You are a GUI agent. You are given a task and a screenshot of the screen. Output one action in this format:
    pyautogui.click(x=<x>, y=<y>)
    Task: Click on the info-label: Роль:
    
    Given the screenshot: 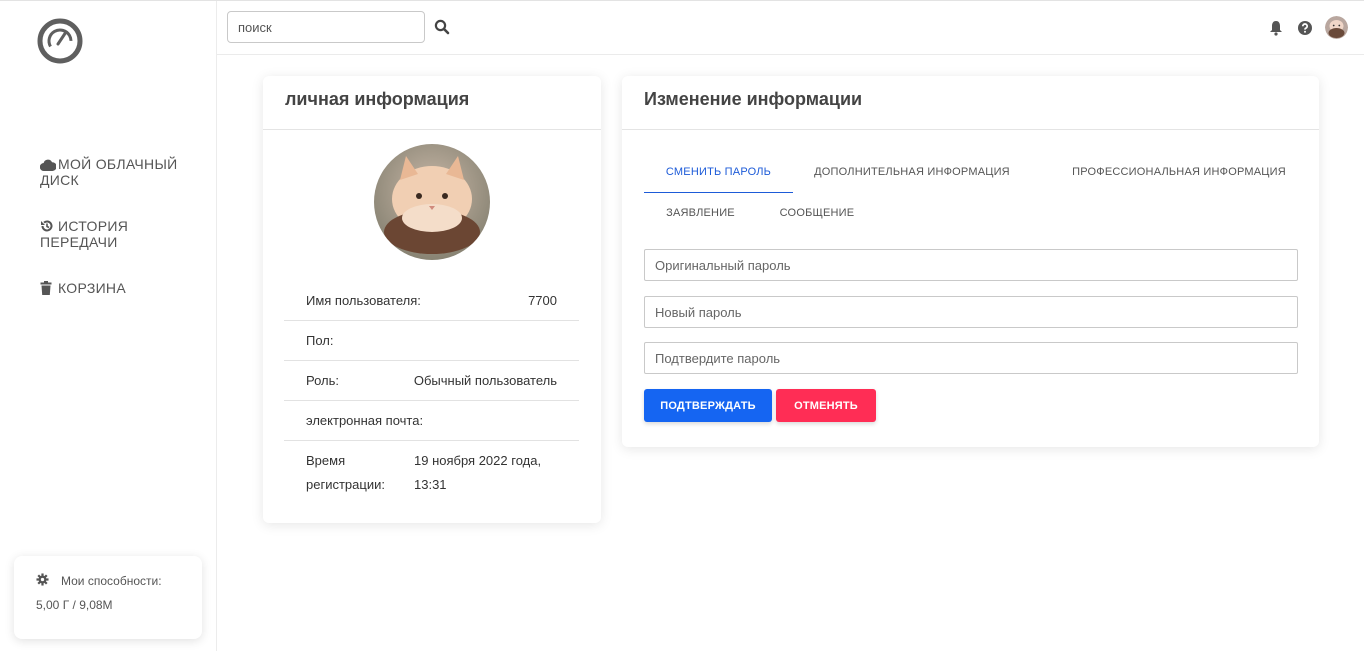 What is the action you would take?
    pyautogui.click(x=323, y=380)
    